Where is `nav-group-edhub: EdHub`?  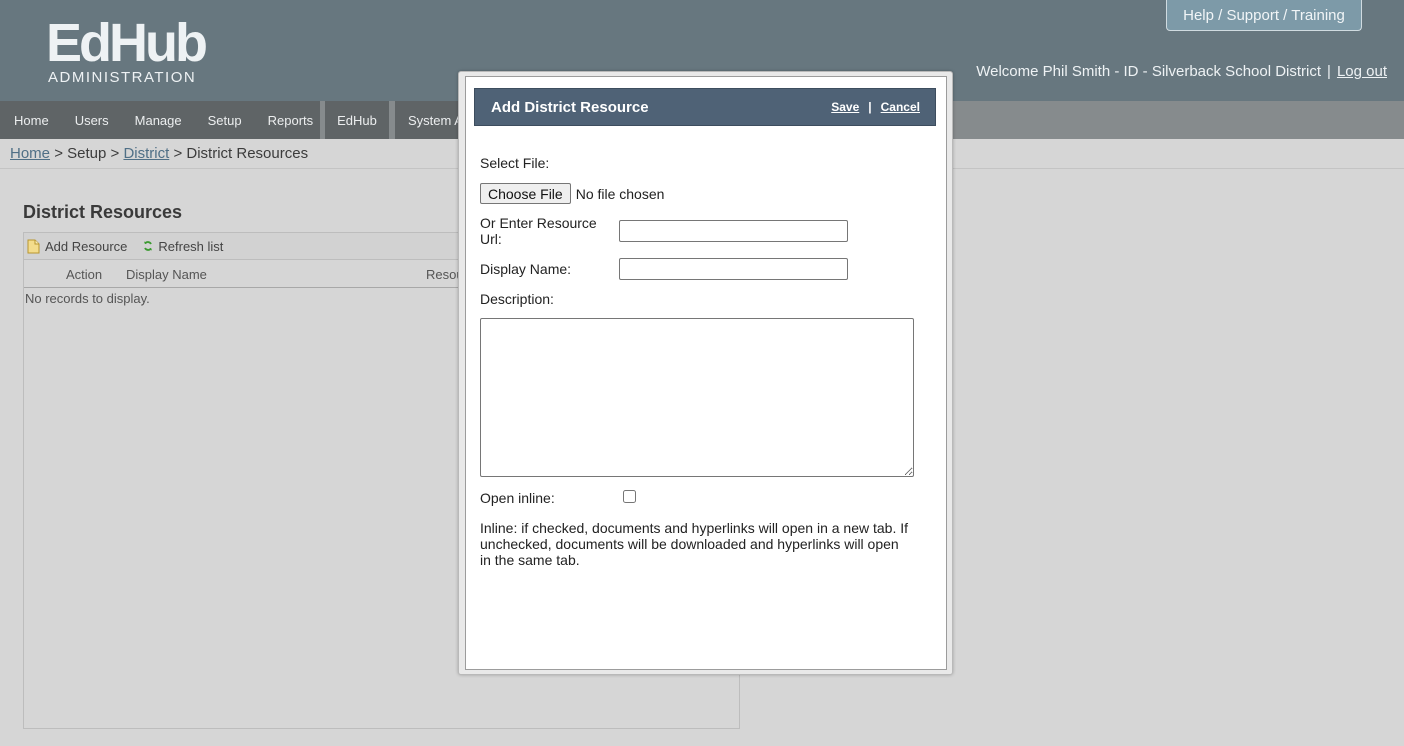 nav-group-edhub: EdHub is located at coordinates (357, 120).